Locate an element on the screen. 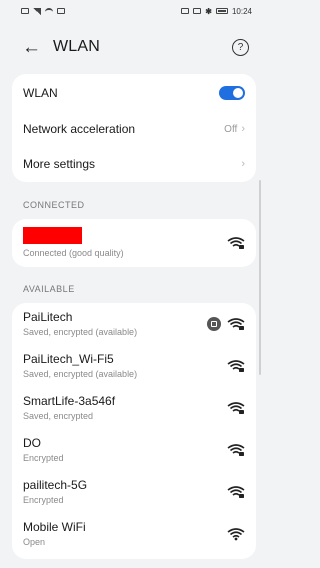  status-bar-right: ✱ 10:24 is located at coordinates (216, 11).